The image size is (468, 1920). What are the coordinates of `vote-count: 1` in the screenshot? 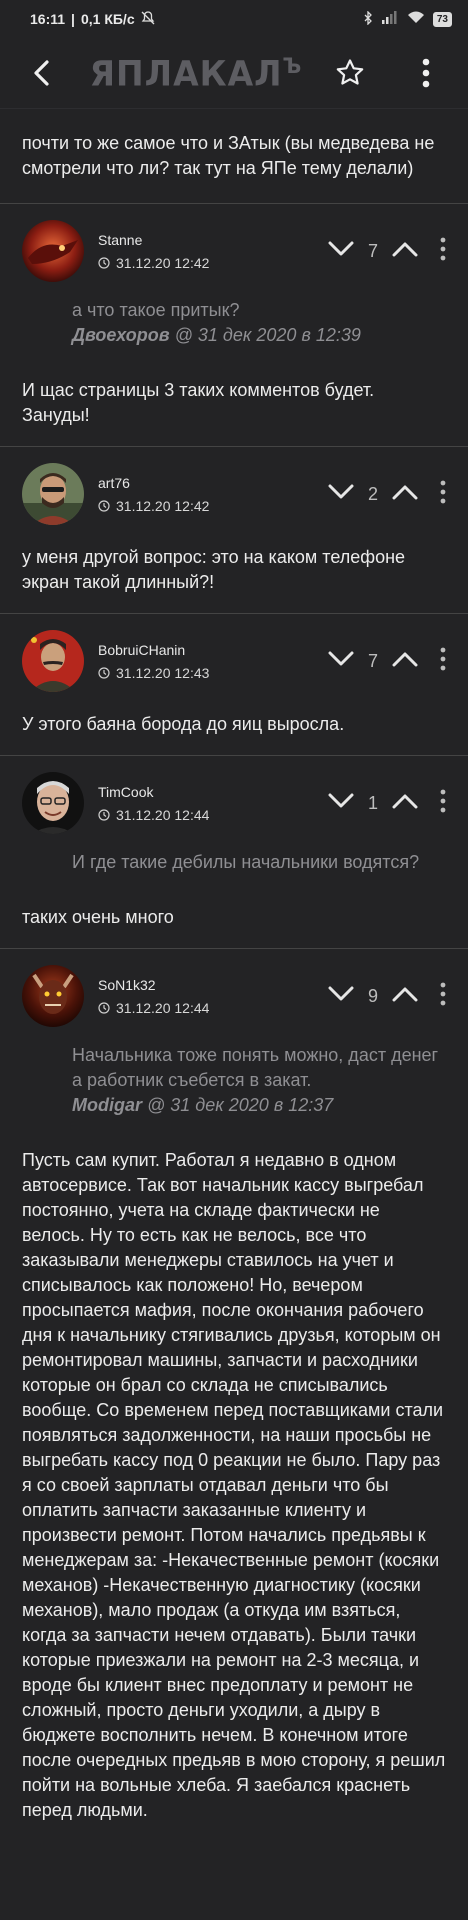 It's located at (372, 802).